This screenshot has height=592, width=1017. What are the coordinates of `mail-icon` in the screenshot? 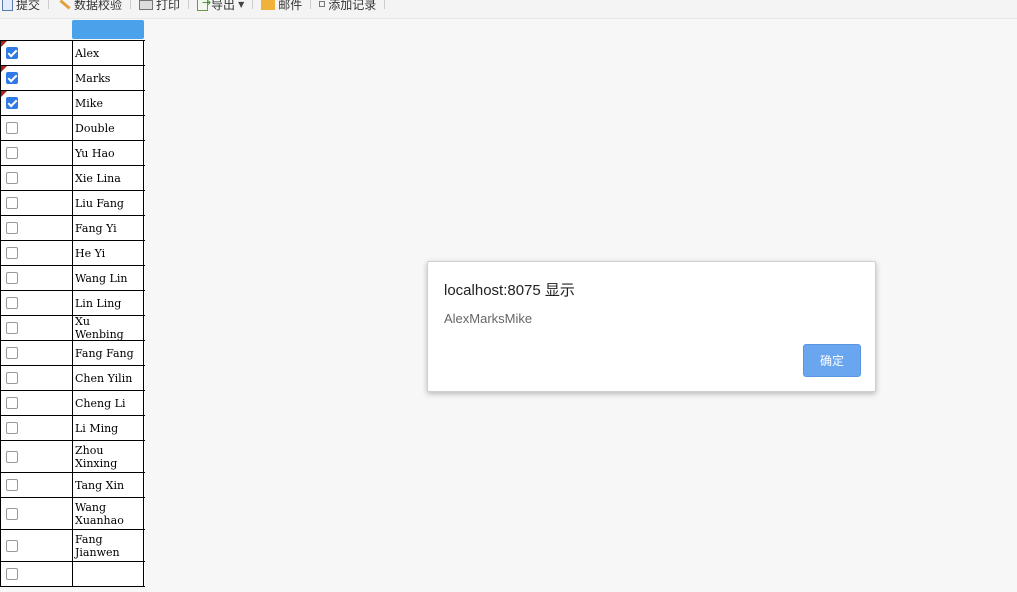 It's located at (268, 5).